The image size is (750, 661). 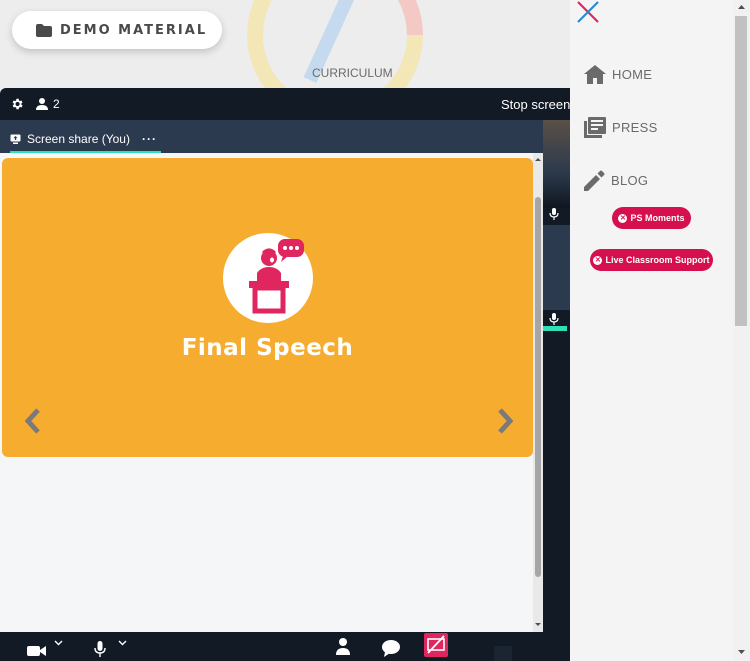 What do you see at coordinates (503, 653) in the screenshot?
I see `more-controls-icon` at bounding box center [503, 653].